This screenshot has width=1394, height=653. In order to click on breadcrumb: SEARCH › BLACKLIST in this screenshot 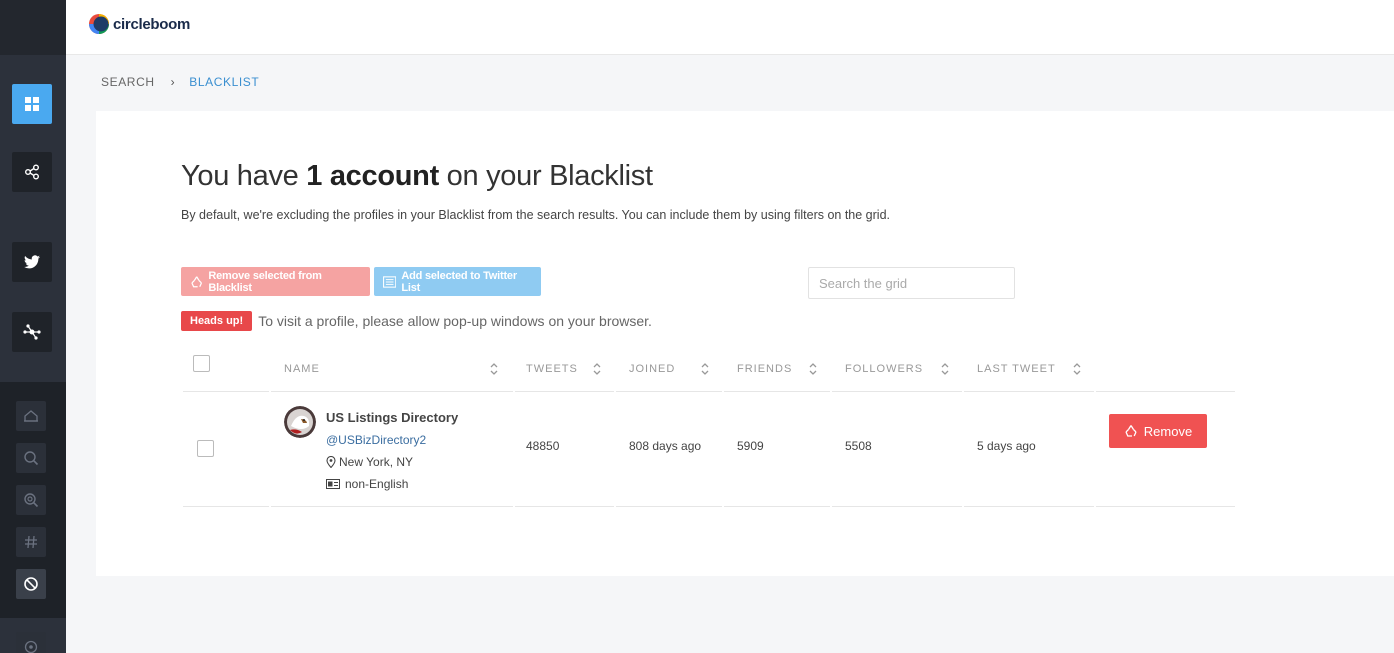, I will do `click(180, 82)`.